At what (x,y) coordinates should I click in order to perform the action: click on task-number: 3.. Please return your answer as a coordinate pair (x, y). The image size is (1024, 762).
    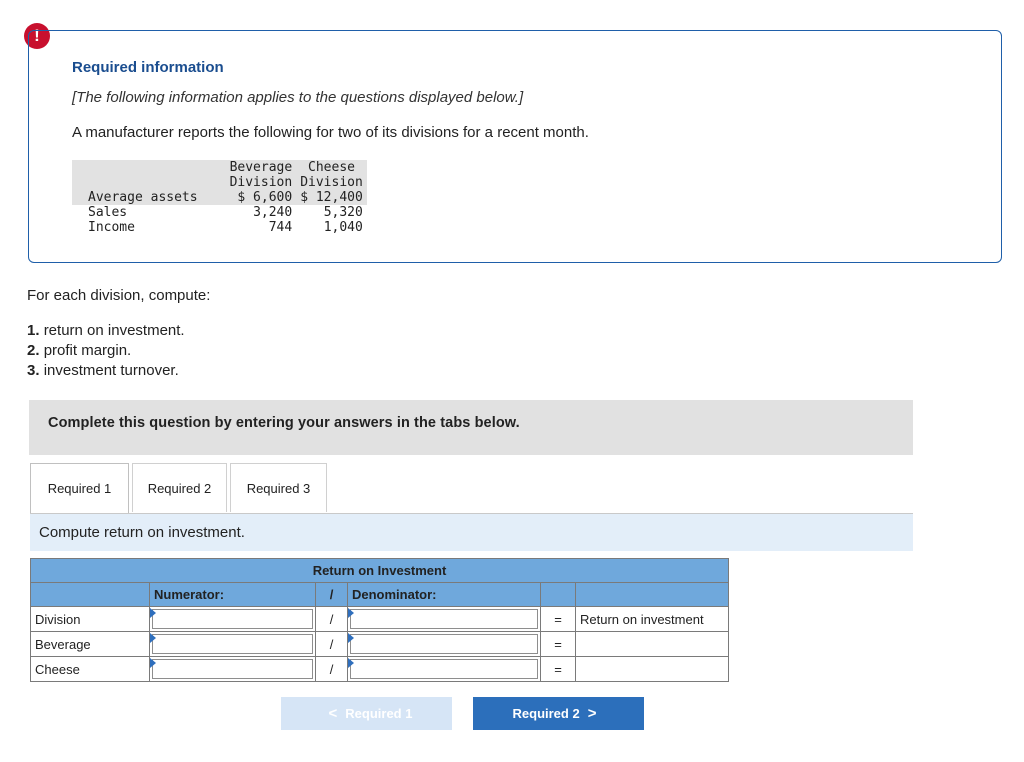
    Looking at the image, I should click on (33, 370).